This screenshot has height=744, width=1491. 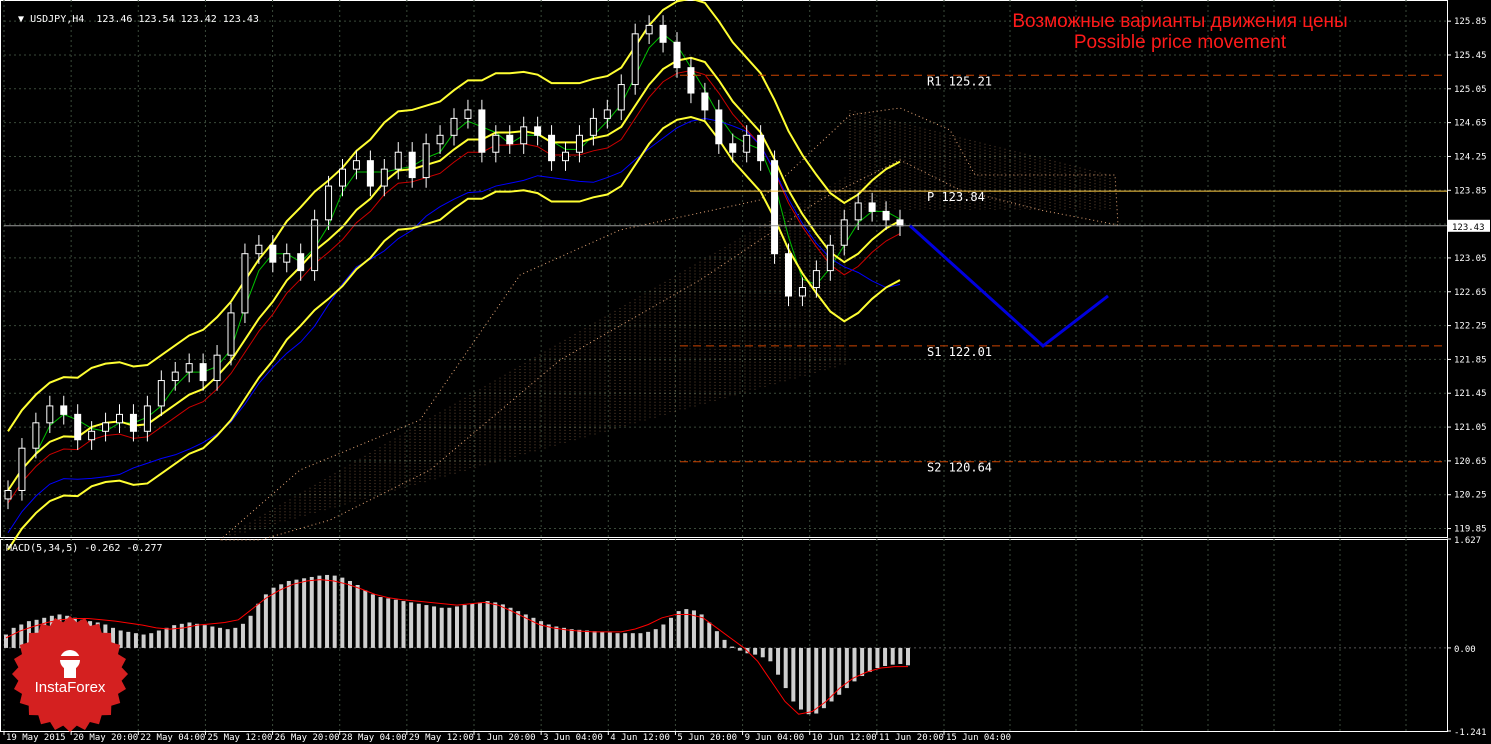 What do you see at coordinates (959, 81) in the screenshot?
I see `level-label-R1: R1 125.21` at bounding box center [959, 81].